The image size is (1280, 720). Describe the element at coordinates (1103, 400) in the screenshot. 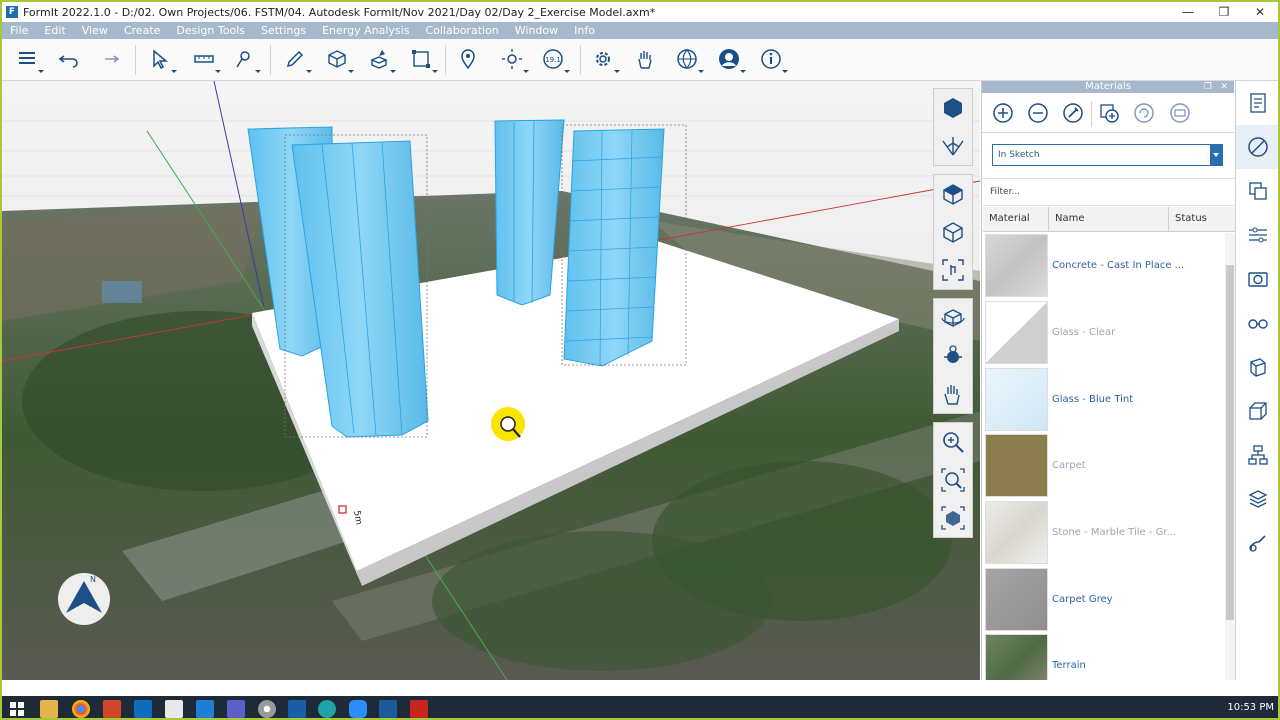

I see `list-item: Glass - Blue Tint` at that location.